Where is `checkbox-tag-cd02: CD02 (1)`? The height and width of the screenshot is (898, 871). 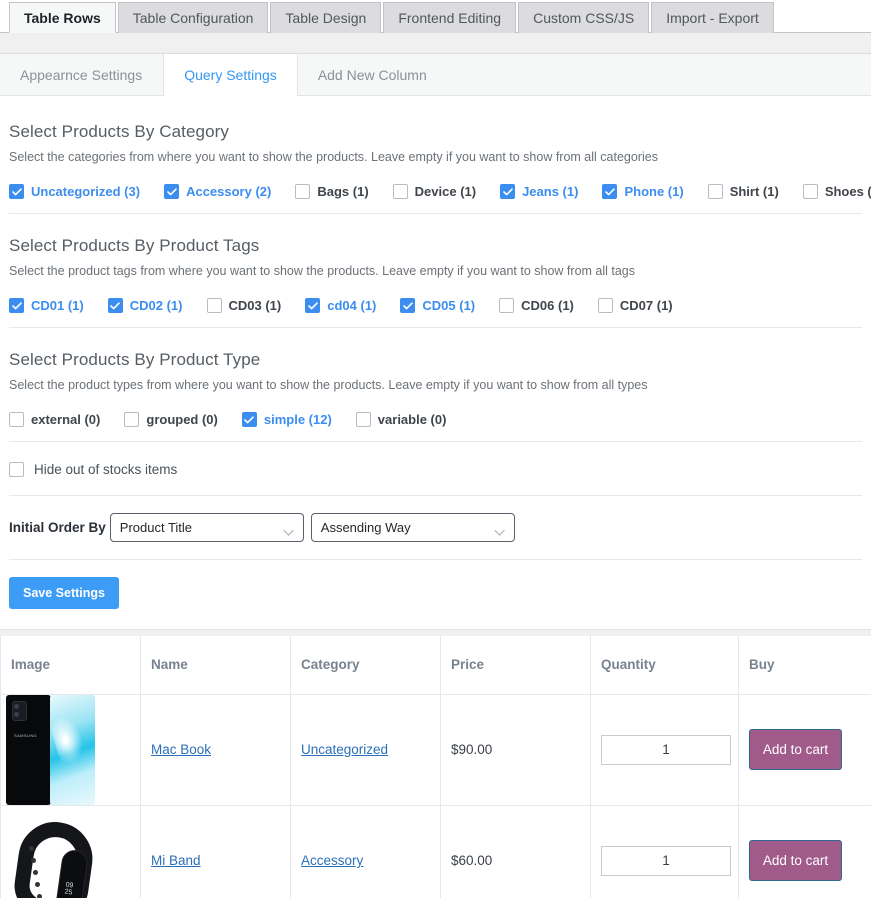
checkbox-tag-cd02: CD02 (1) is located at coordinates (145, 305).